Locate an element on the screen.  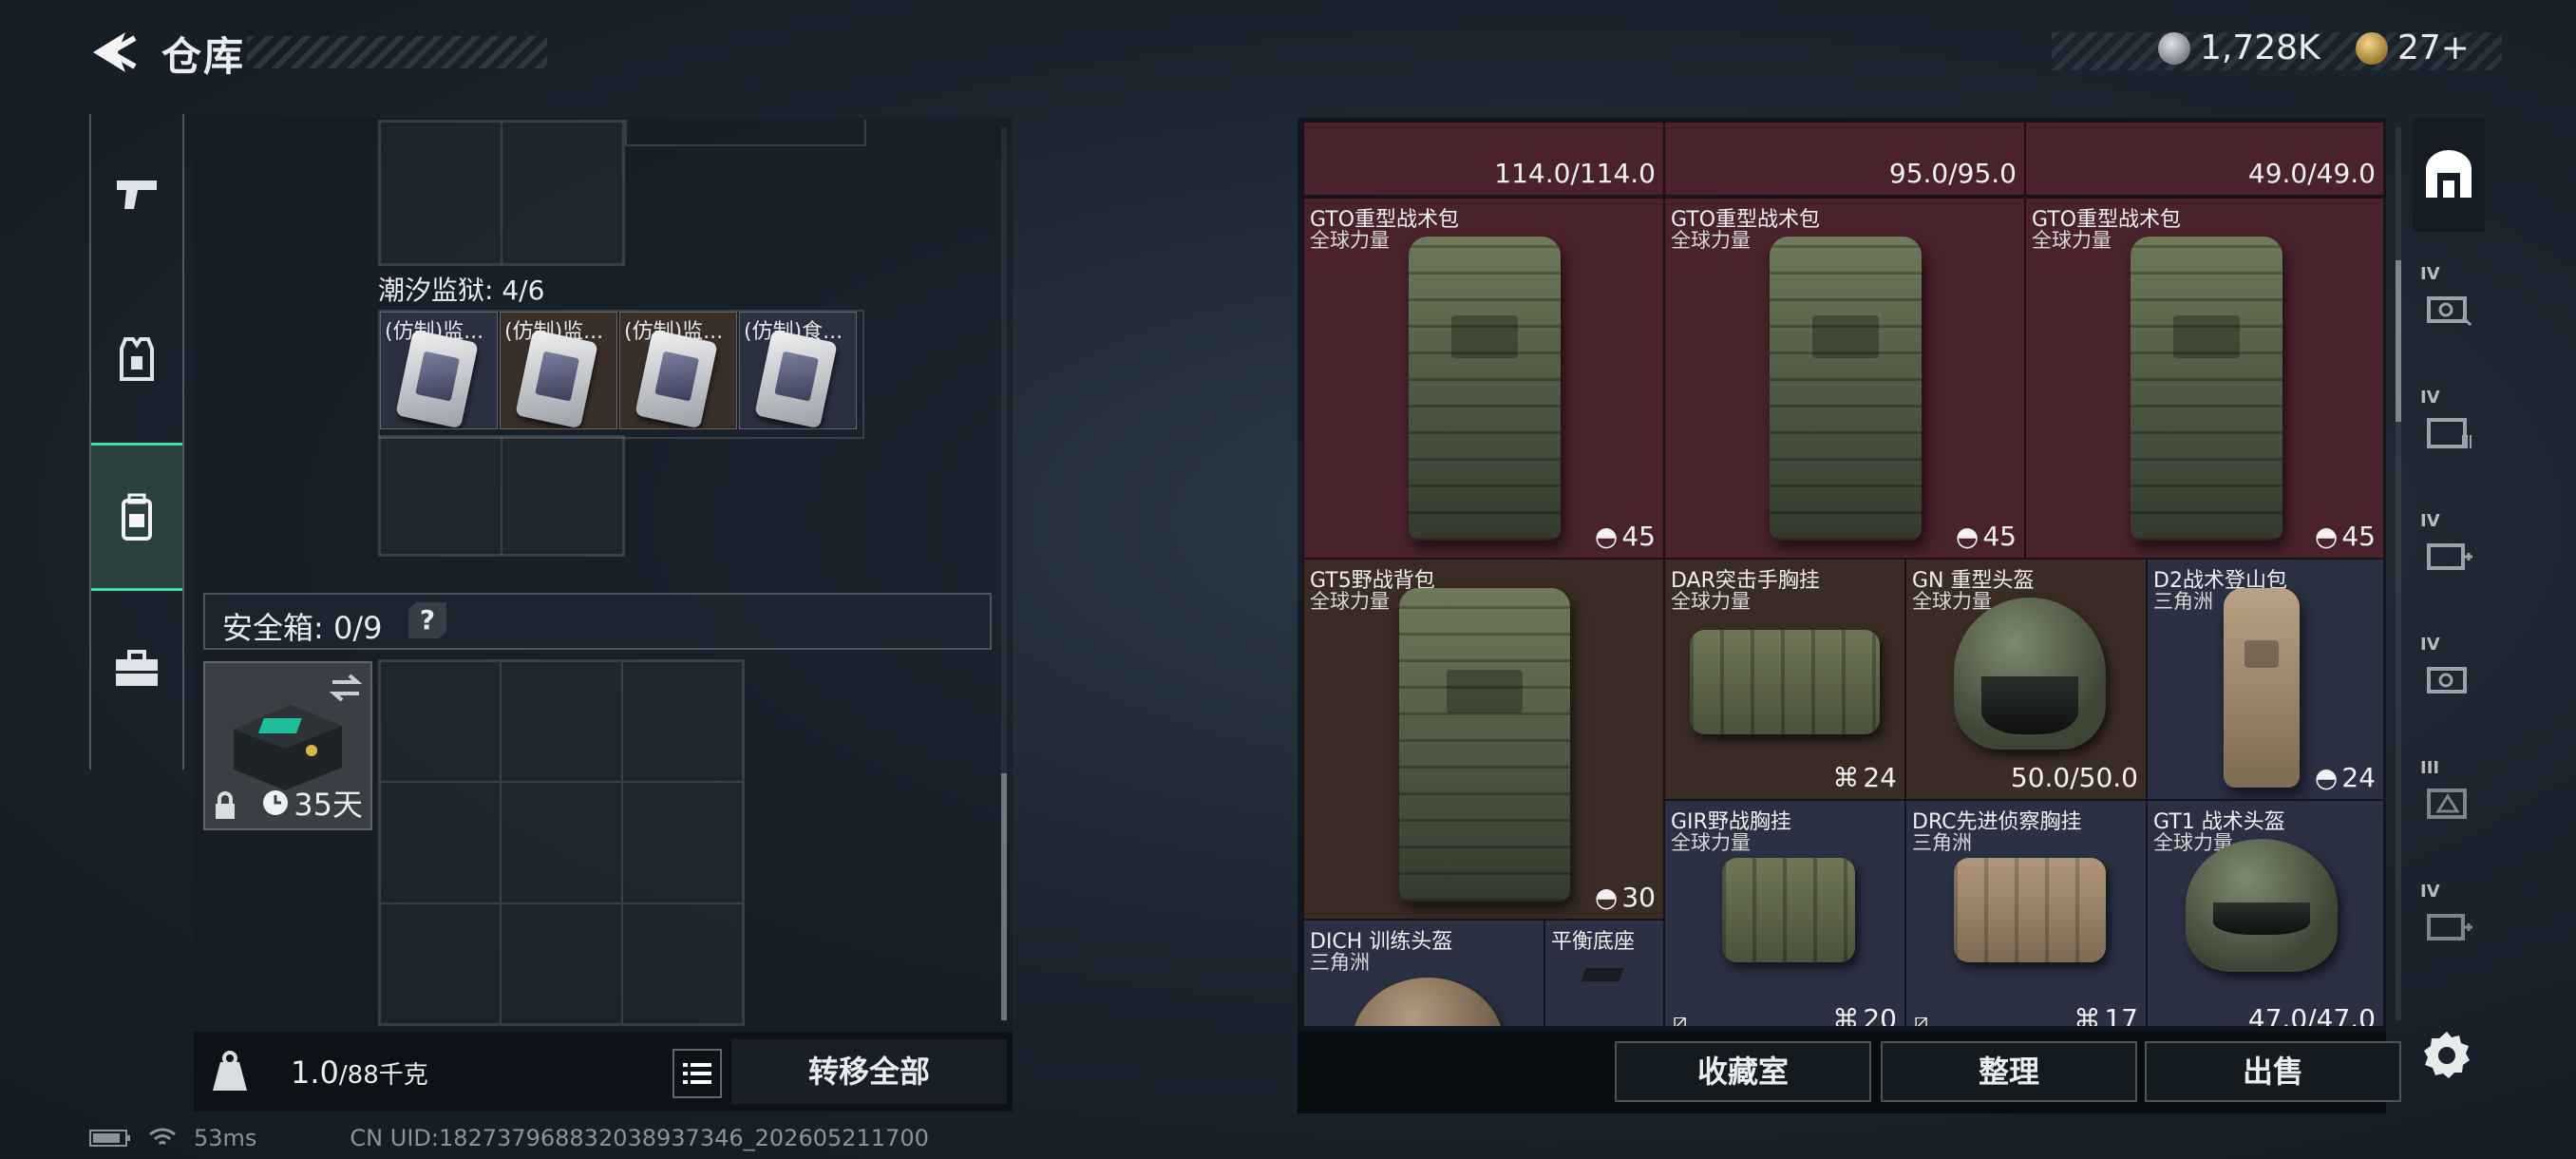
visor is located at coordinates (2029, 705).